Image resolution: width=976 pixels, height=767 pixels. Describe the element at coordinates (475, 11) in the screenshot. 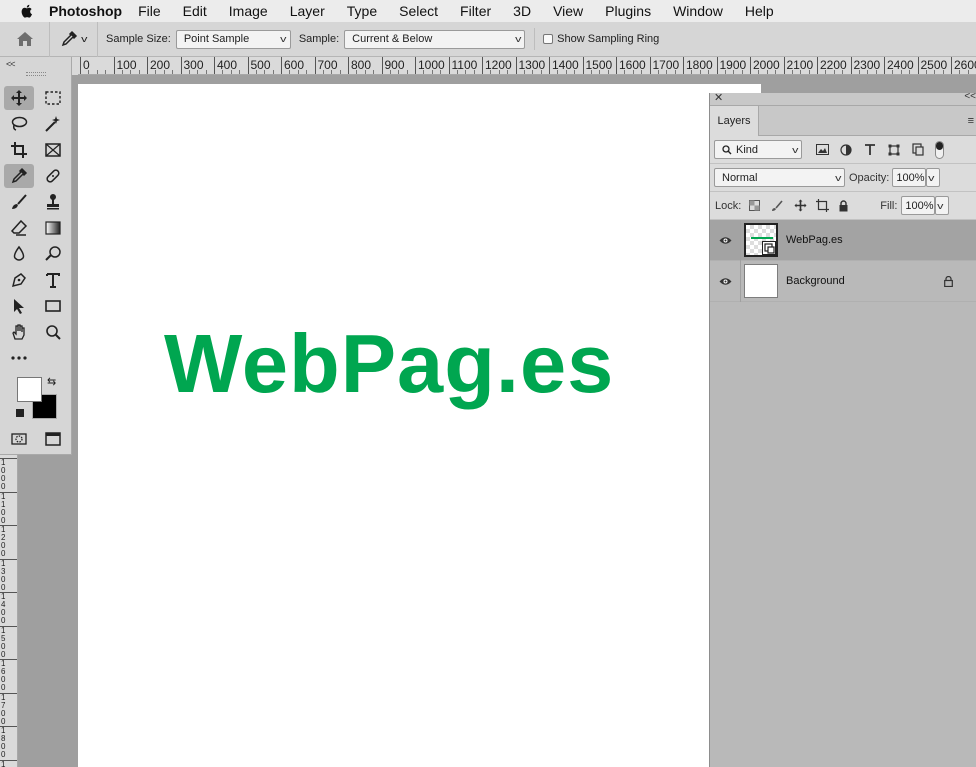

I see `menu-filter: Filter` at that location.